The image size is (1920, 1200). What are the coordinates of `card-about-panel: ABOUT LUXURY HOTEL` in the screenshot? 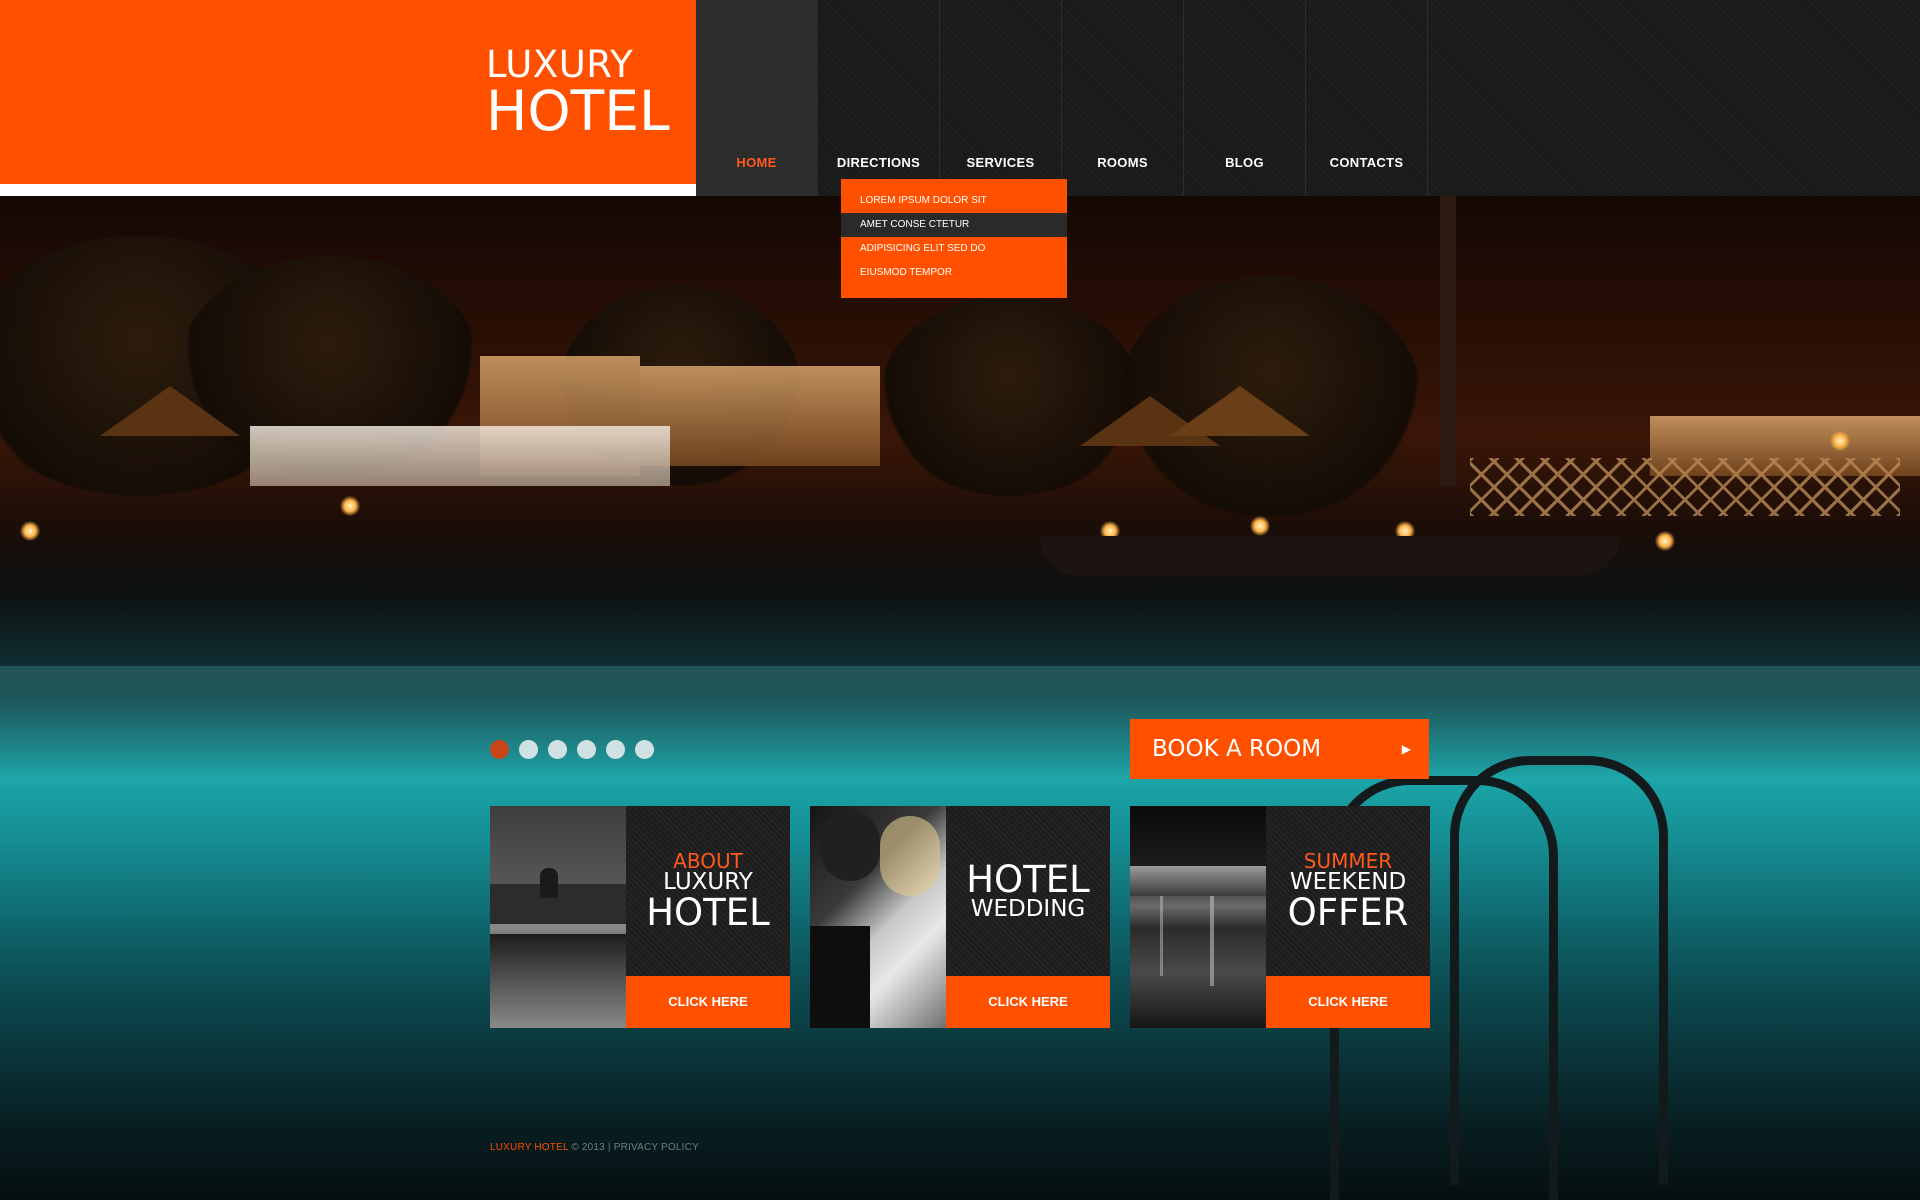 It's located at (708, 891).